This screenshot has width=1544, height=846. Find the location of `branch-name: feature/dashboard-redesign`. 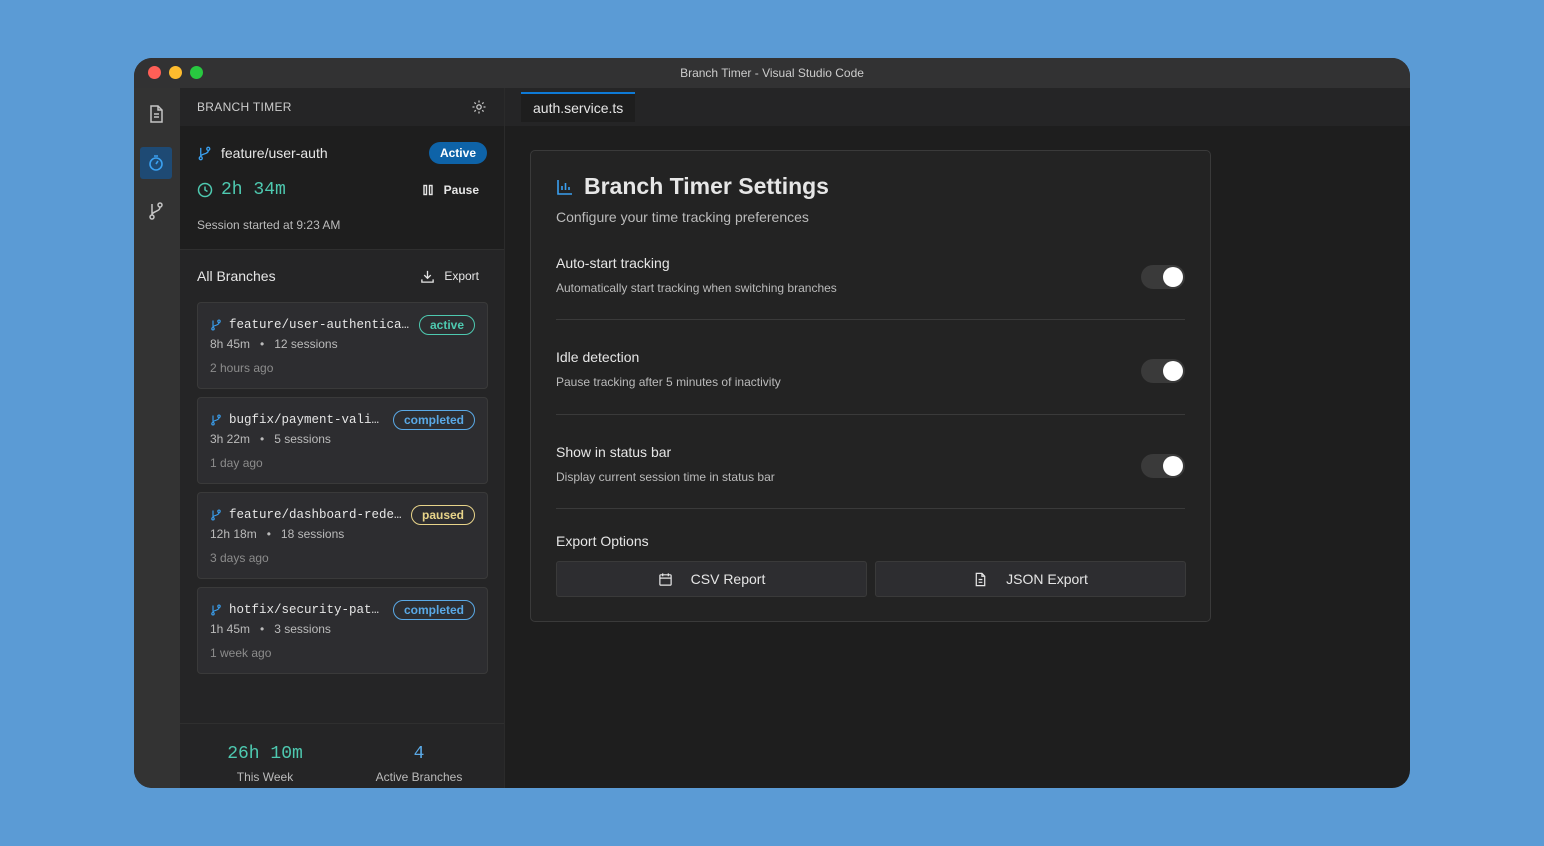

branch-name: feature/dashboard-redesign is located at coordinates (306, 515).